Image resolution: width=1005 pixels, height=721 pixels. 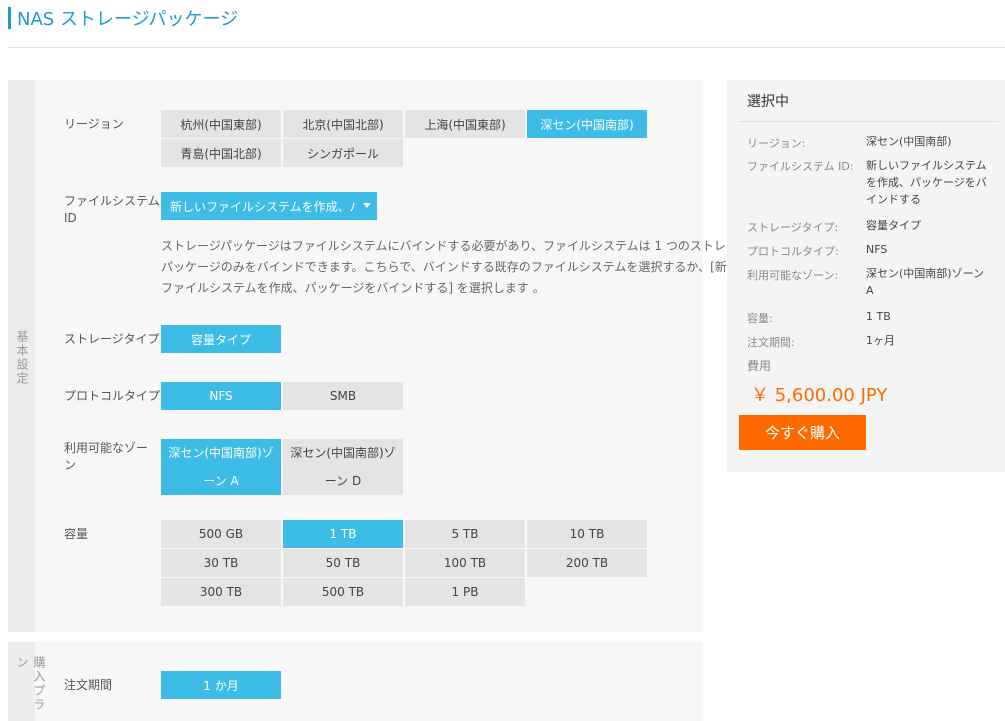 I want to click on summary-period-value: 1ヶ月, so click(x=880, y=340).